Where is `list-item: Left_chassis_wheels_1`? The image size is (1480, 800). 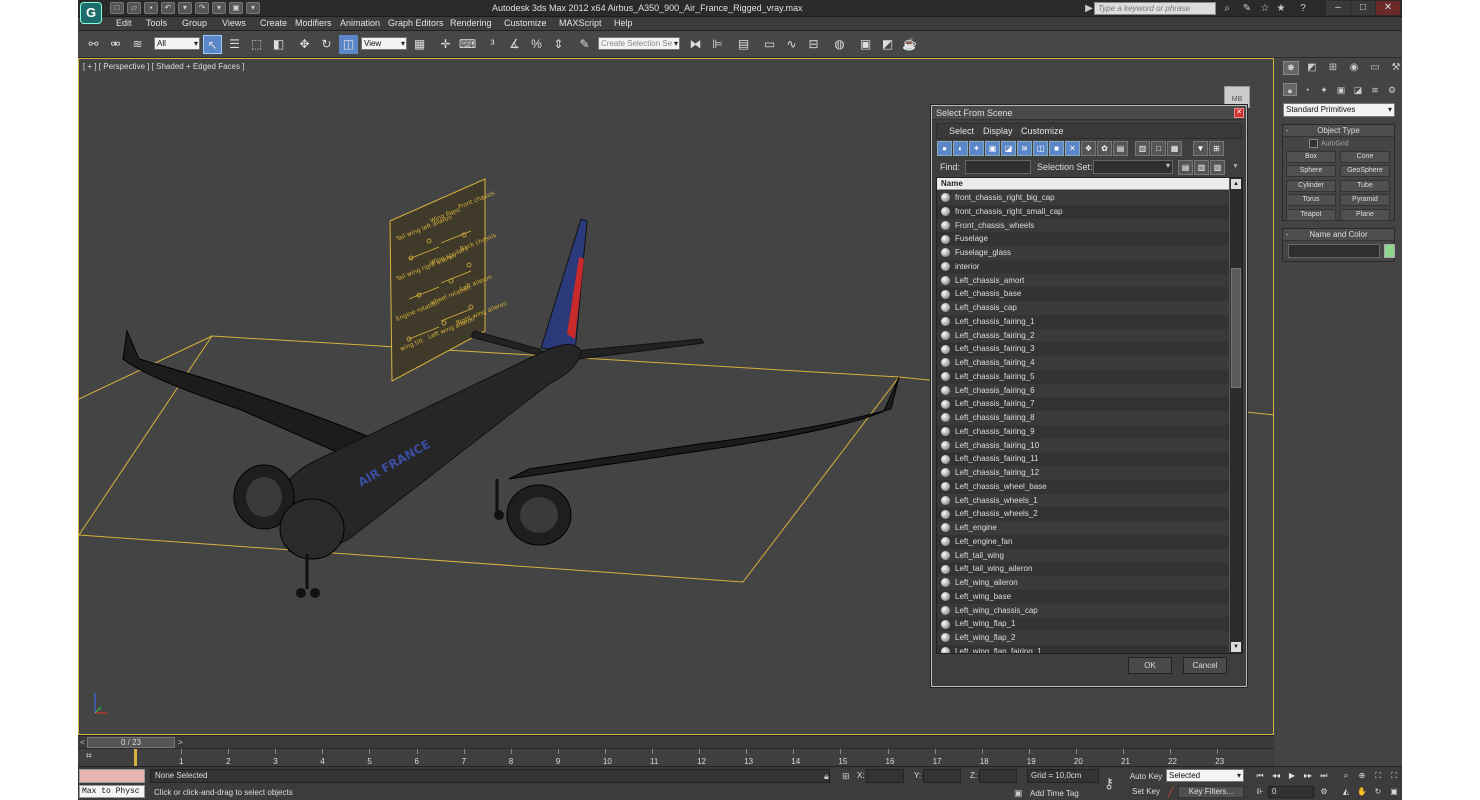
list-item: Left_chassis_wheels_1 is located at coordinates (1083, 500).